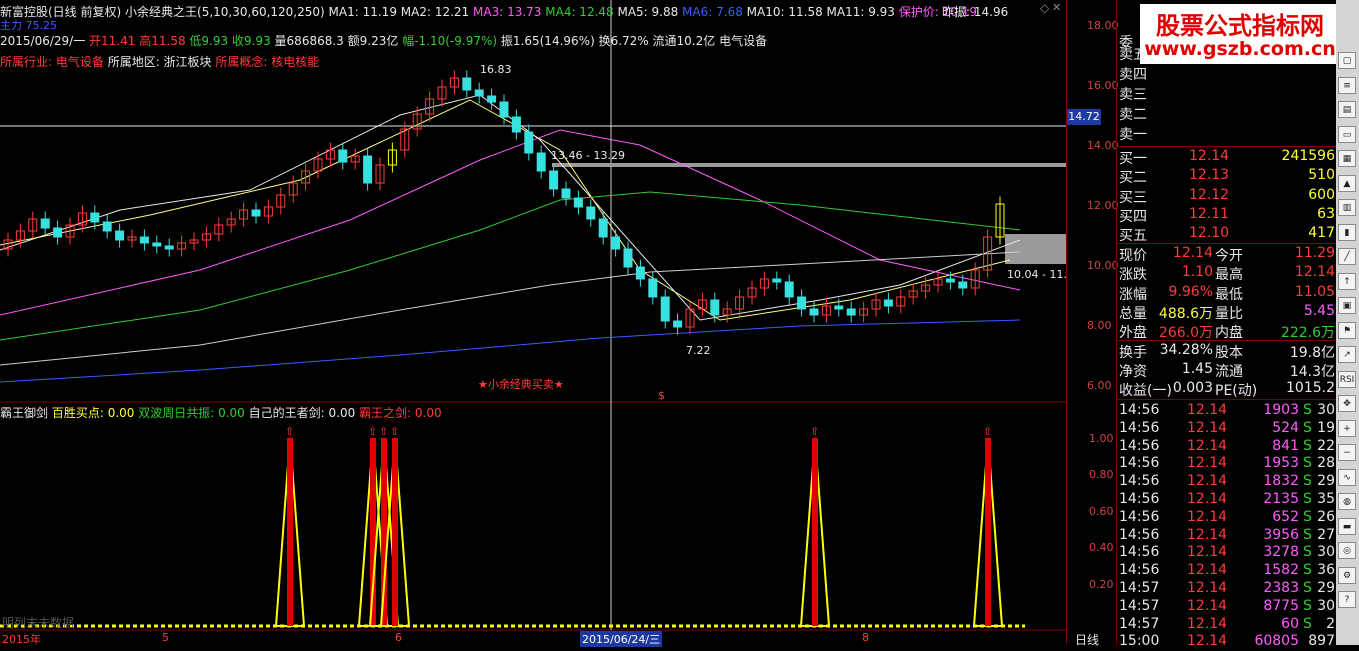  What do you see at coordinates (52, 62) in the screenshot?
I see `industry-label: 所属行业: 电气设备` at bounding box center [52, 62].